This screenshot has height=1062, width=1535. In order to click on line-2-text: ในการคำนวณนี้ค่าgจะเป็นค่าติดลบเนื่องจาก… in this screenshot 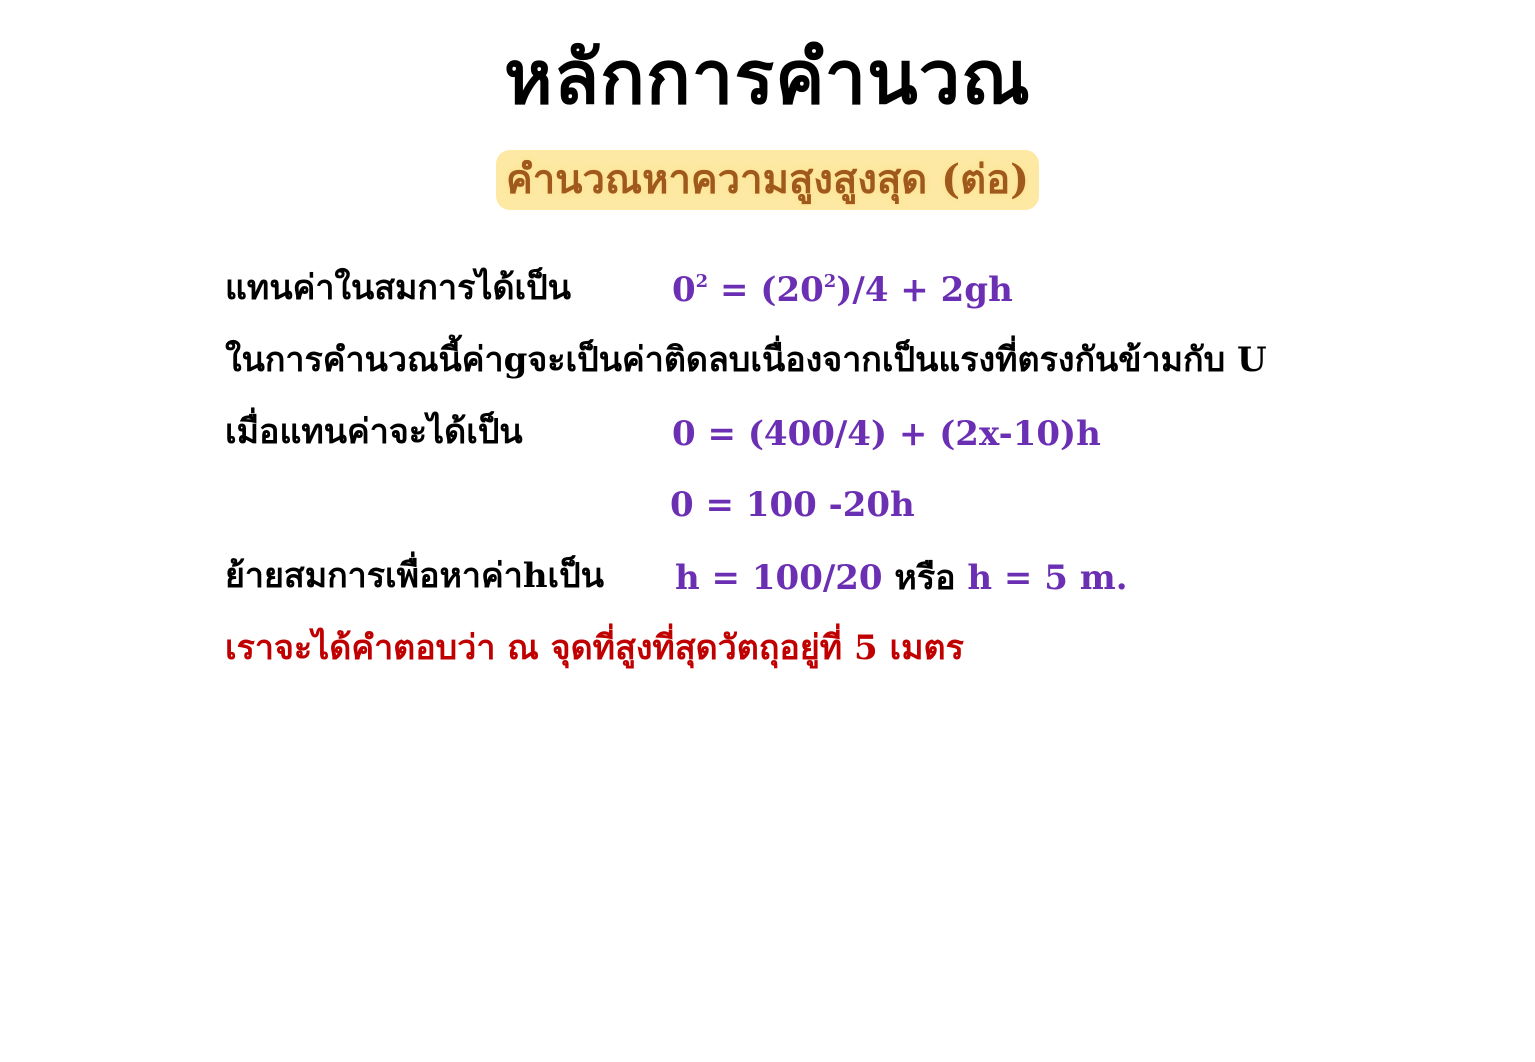, I will do `click(746, 360)`.